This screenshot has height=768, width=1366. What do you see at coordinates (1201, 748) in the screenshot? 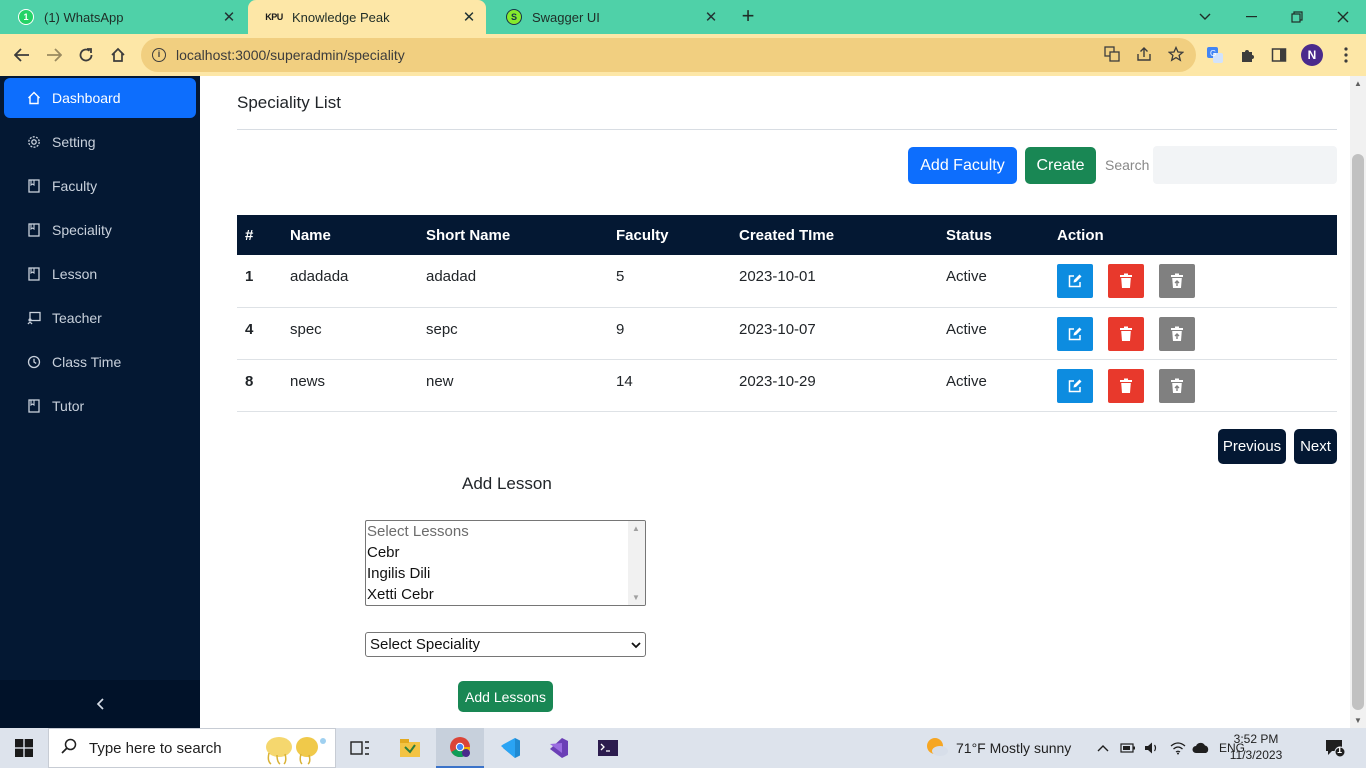
I see `onedrive-cloud-icon` at bounding box center [1201, 748].